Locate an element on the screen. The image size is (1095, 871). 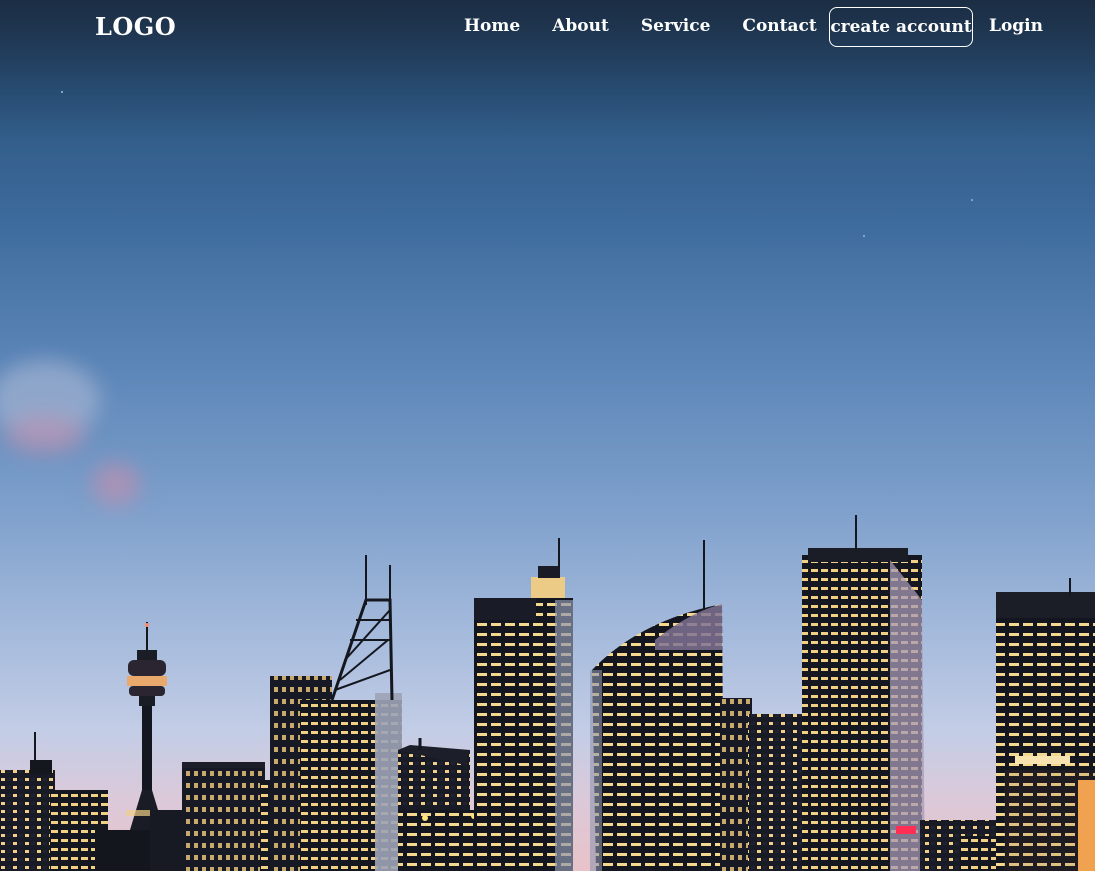
login-button: Login is located at coordinates (1016, 26).